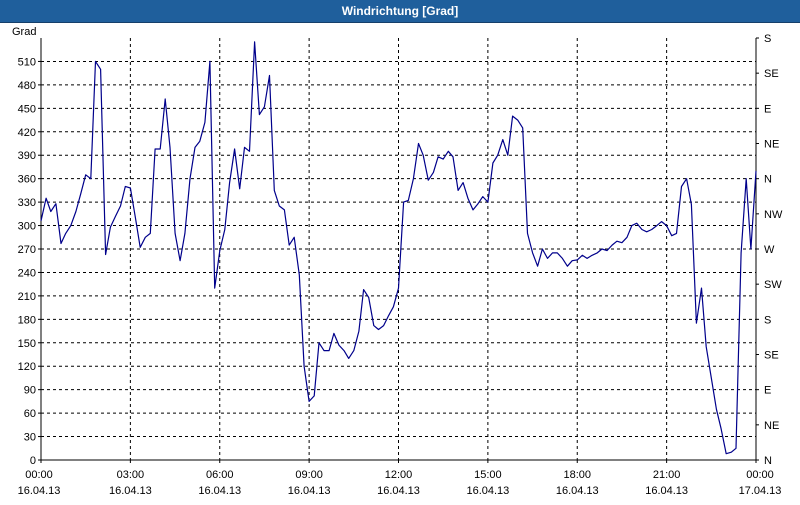 This screenshot has width=800, height=505. I want to click on x-tick-time-label: 12:00, so click(399, 475).